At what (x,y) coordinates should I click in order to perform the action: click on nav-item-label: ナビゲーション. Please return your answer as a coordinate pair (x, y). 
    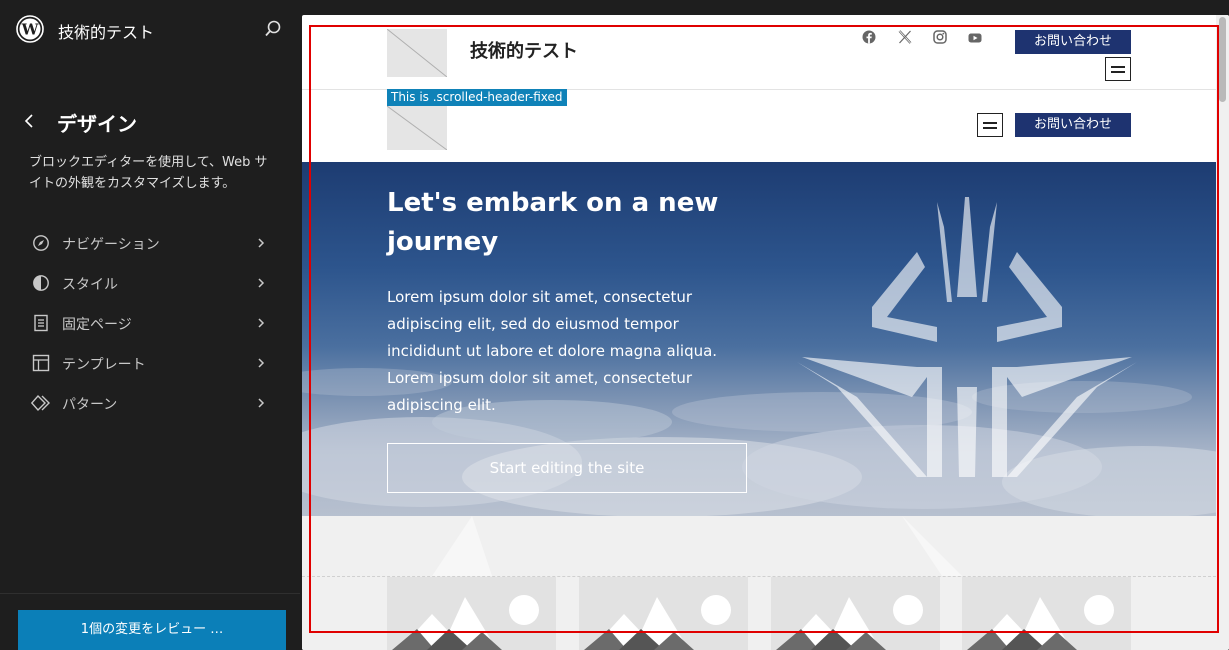
    Looking at the image, I should click on (111, 245).